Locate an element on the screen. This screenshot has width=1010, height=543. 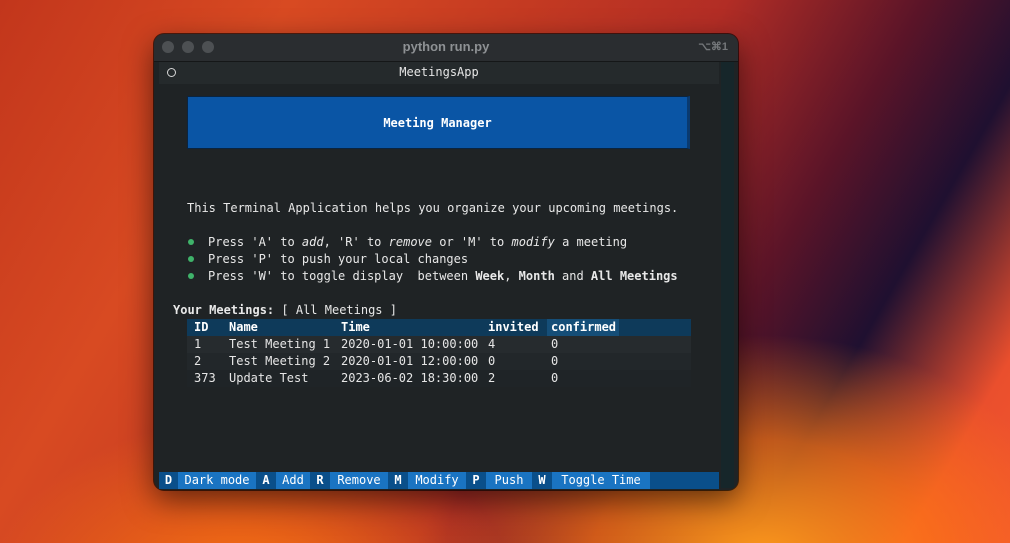
your-meetings-row: Your Meetings: [ All Meetings ] is located at coordinates (285, 310).